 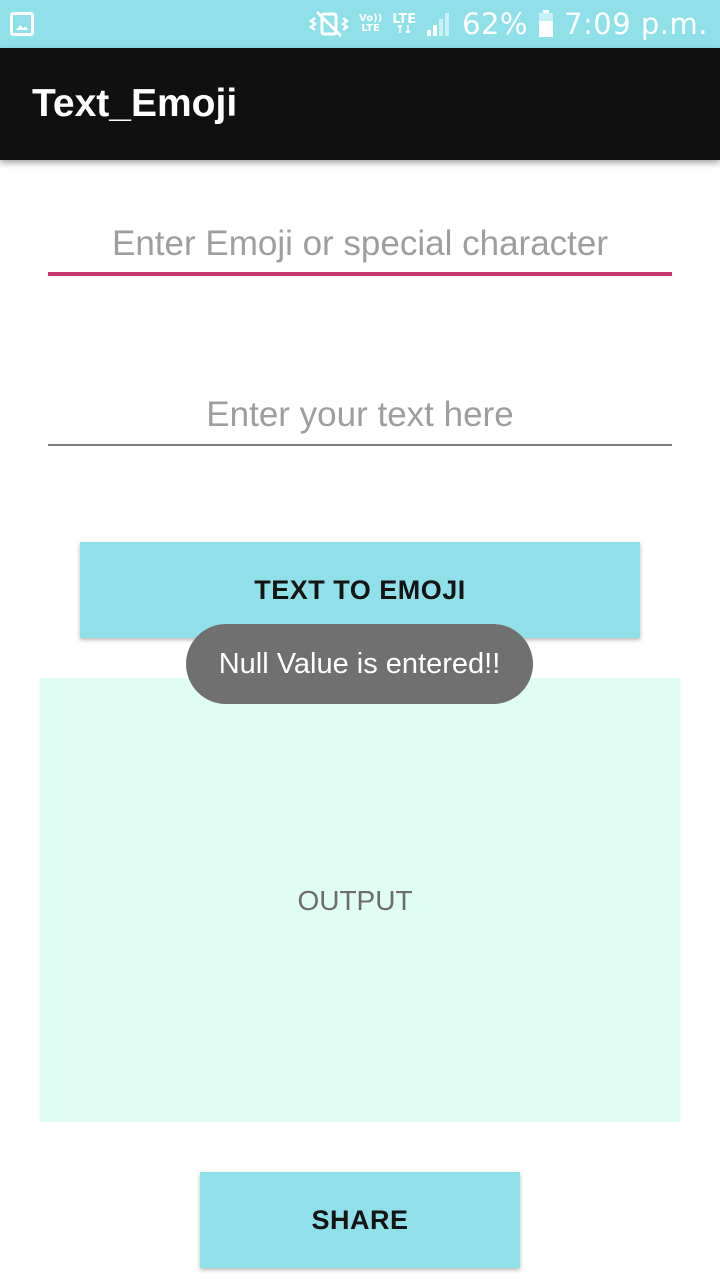 What do you see at coordinates (360, 246) in the screenshot?
I see `emoji-input` at bounding box center [360, 246].